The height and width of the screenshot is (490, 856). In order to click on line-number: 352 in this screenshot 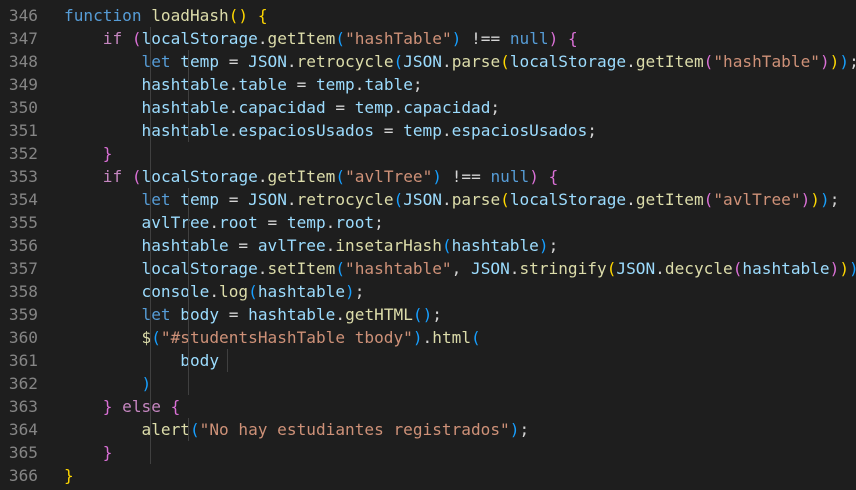, I will do `click(23, 153)`.